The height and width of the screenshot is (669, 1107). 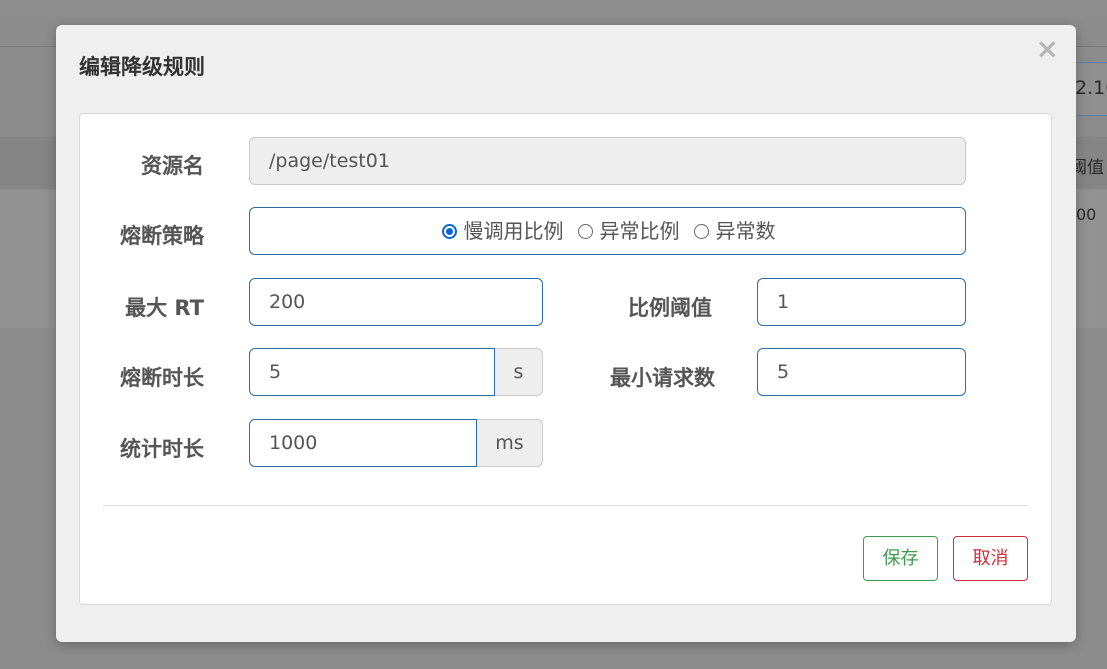 I want to click on cancel-button: 取消, so click(x=990, y=558).